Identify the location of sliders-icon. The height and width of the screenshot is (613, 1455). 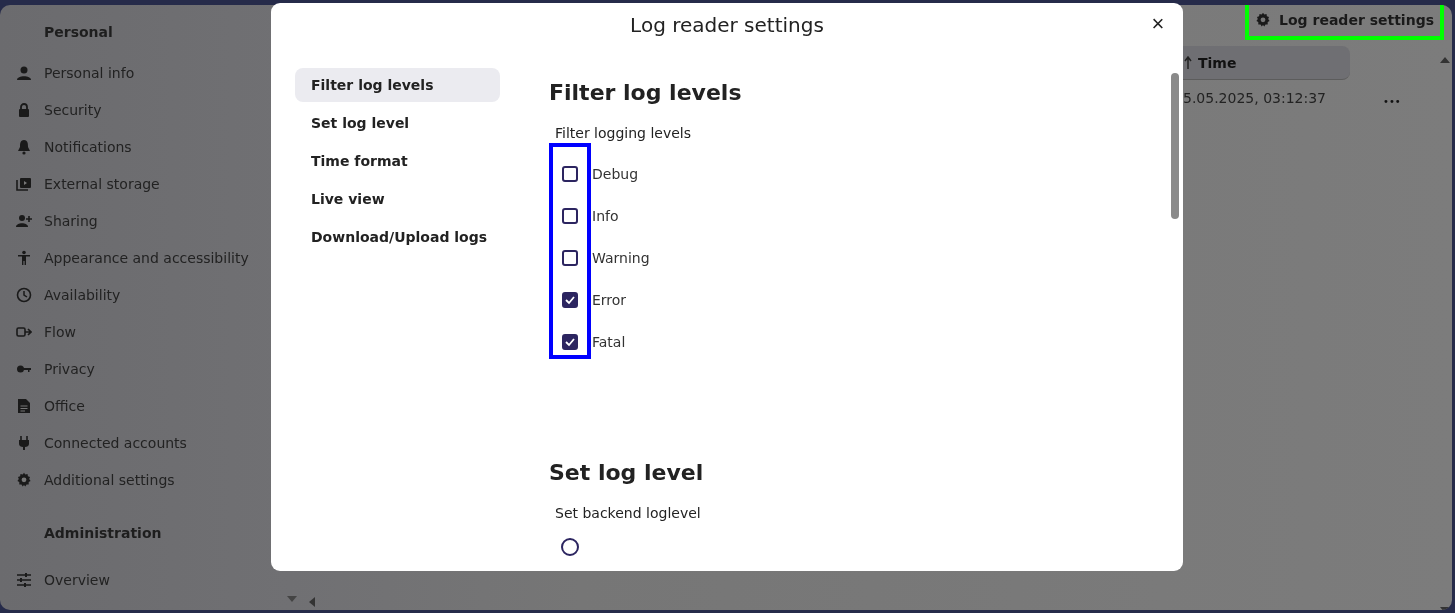
(24, 579).